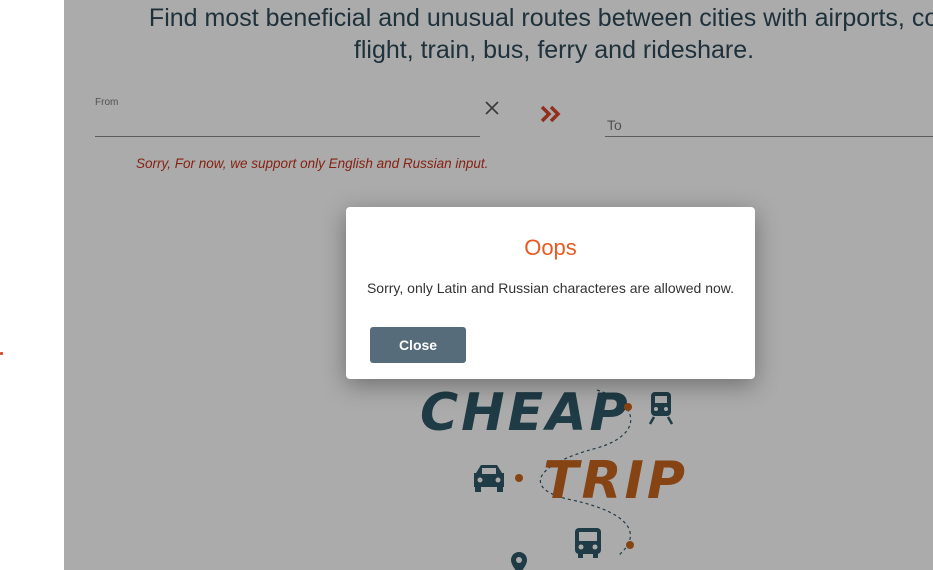  Describe the element at coordinates (550, 247) in the screenshot. I see `dialog-title: Oops` at that location.